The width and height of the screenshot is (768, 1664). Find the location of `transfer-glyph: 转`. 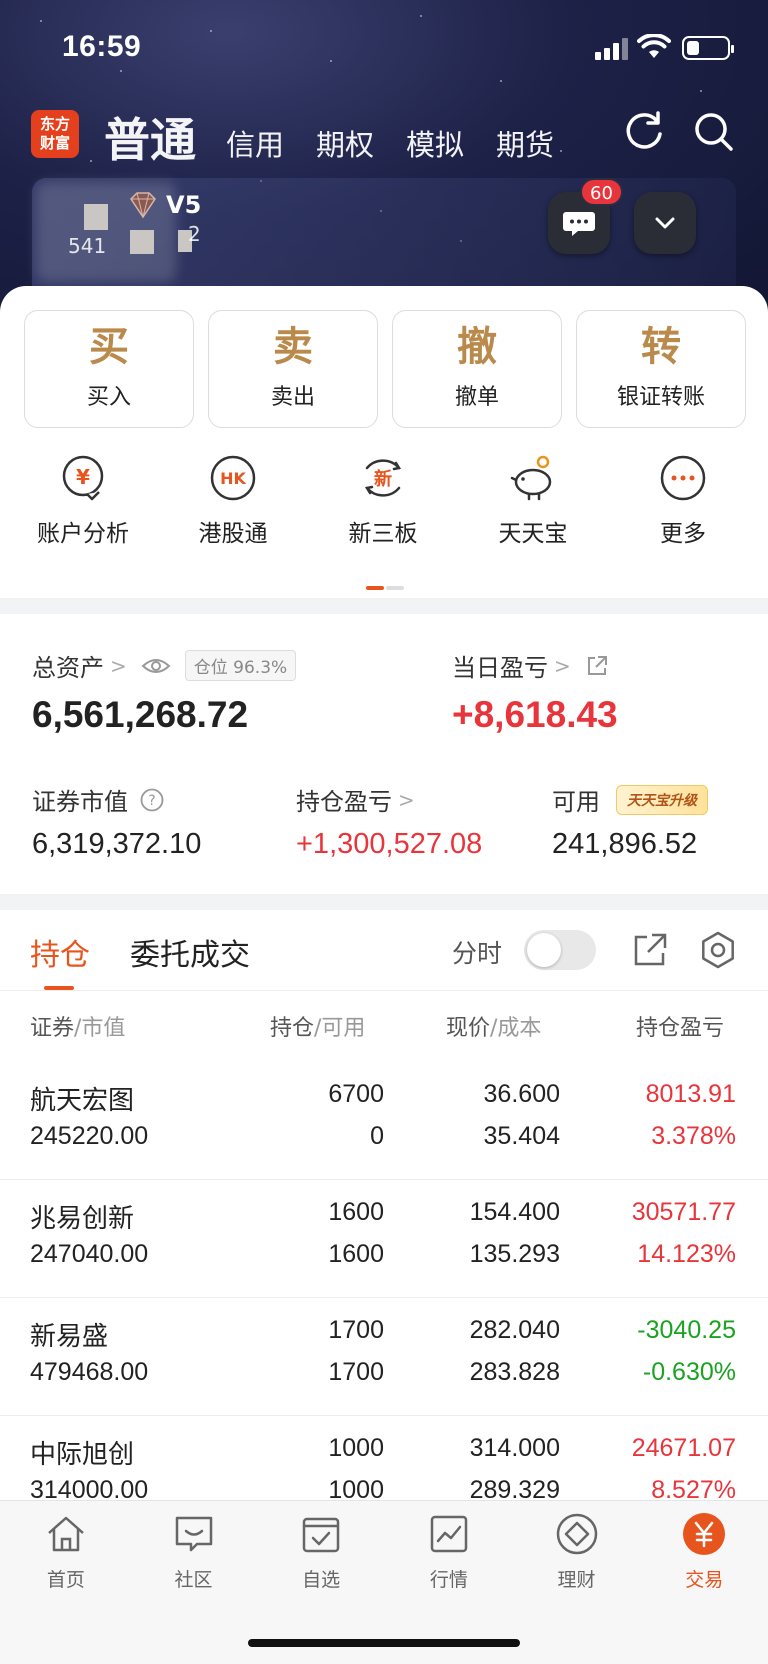

transfer-glyph: 转 is located at coordinates (661, 346).